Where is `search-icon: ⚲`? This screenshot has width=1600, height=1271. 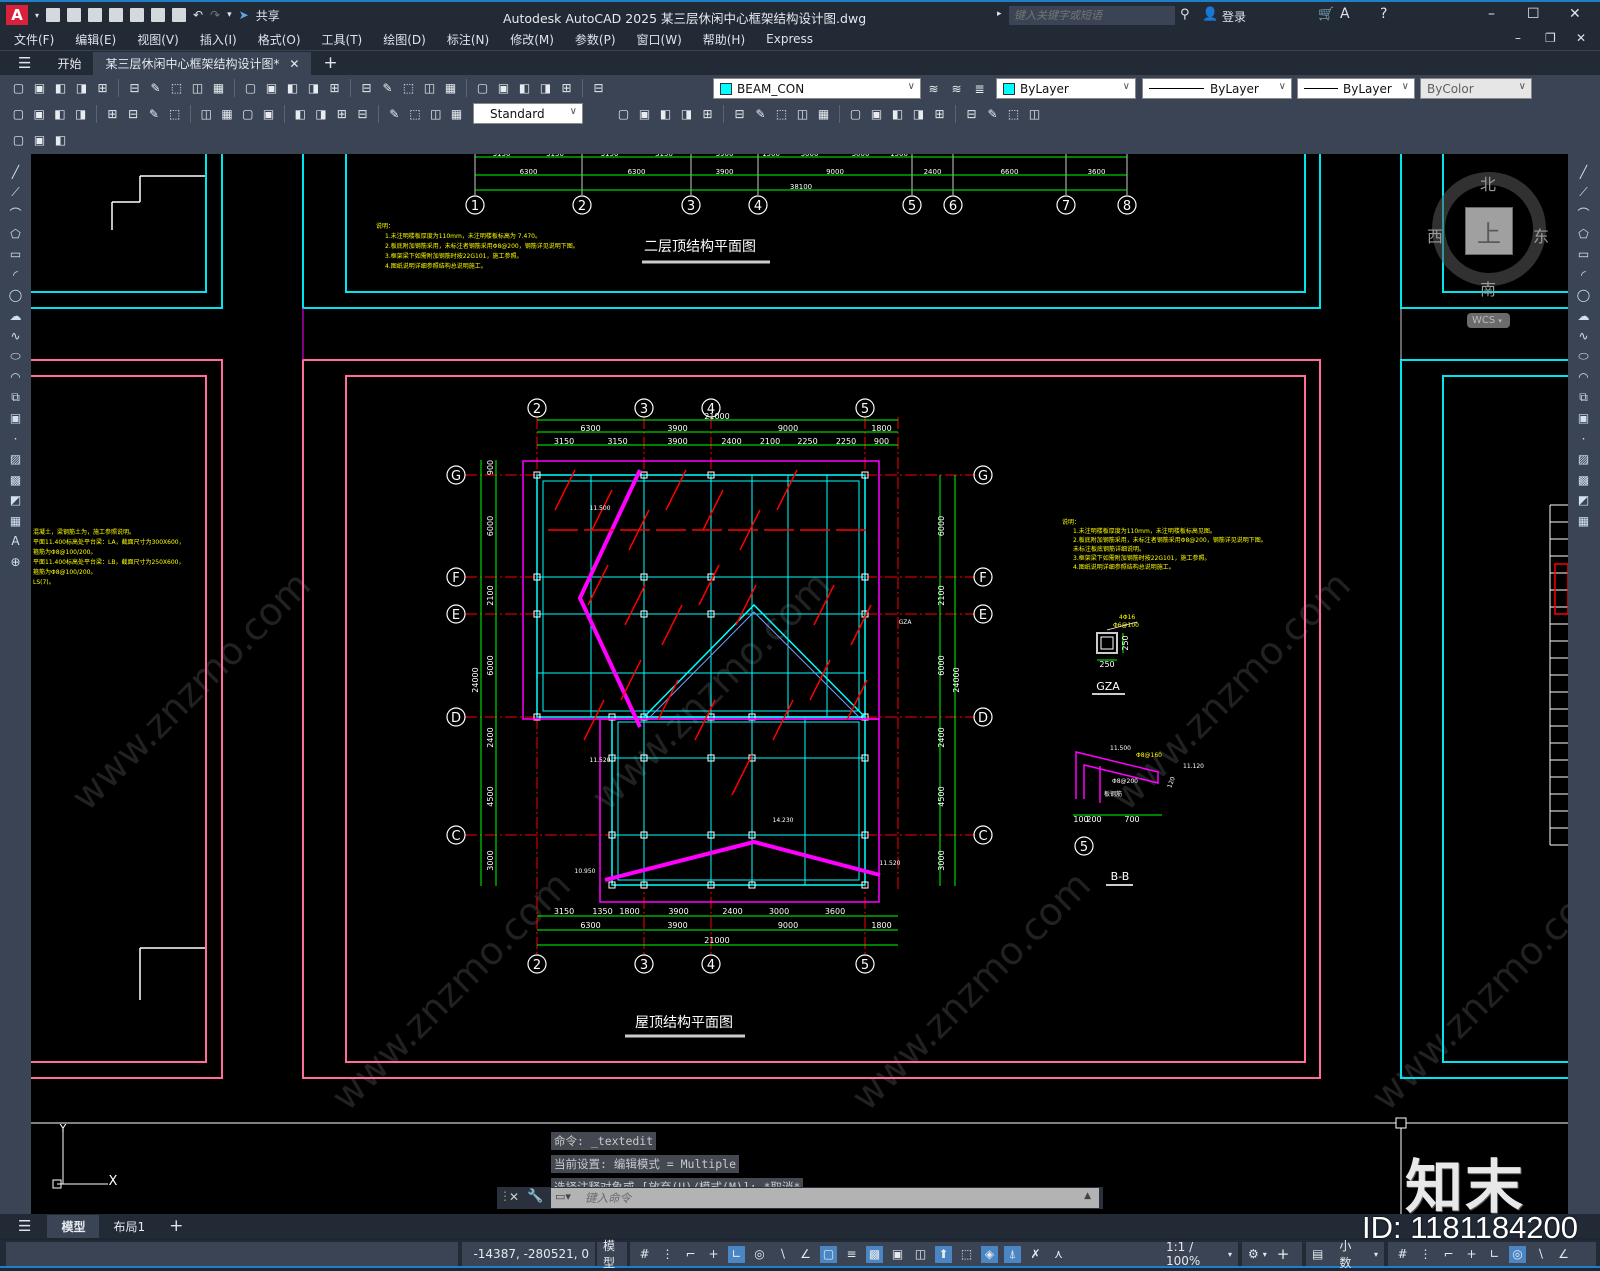 search-icon: ⚲ is located at coordinates (1185, 14).